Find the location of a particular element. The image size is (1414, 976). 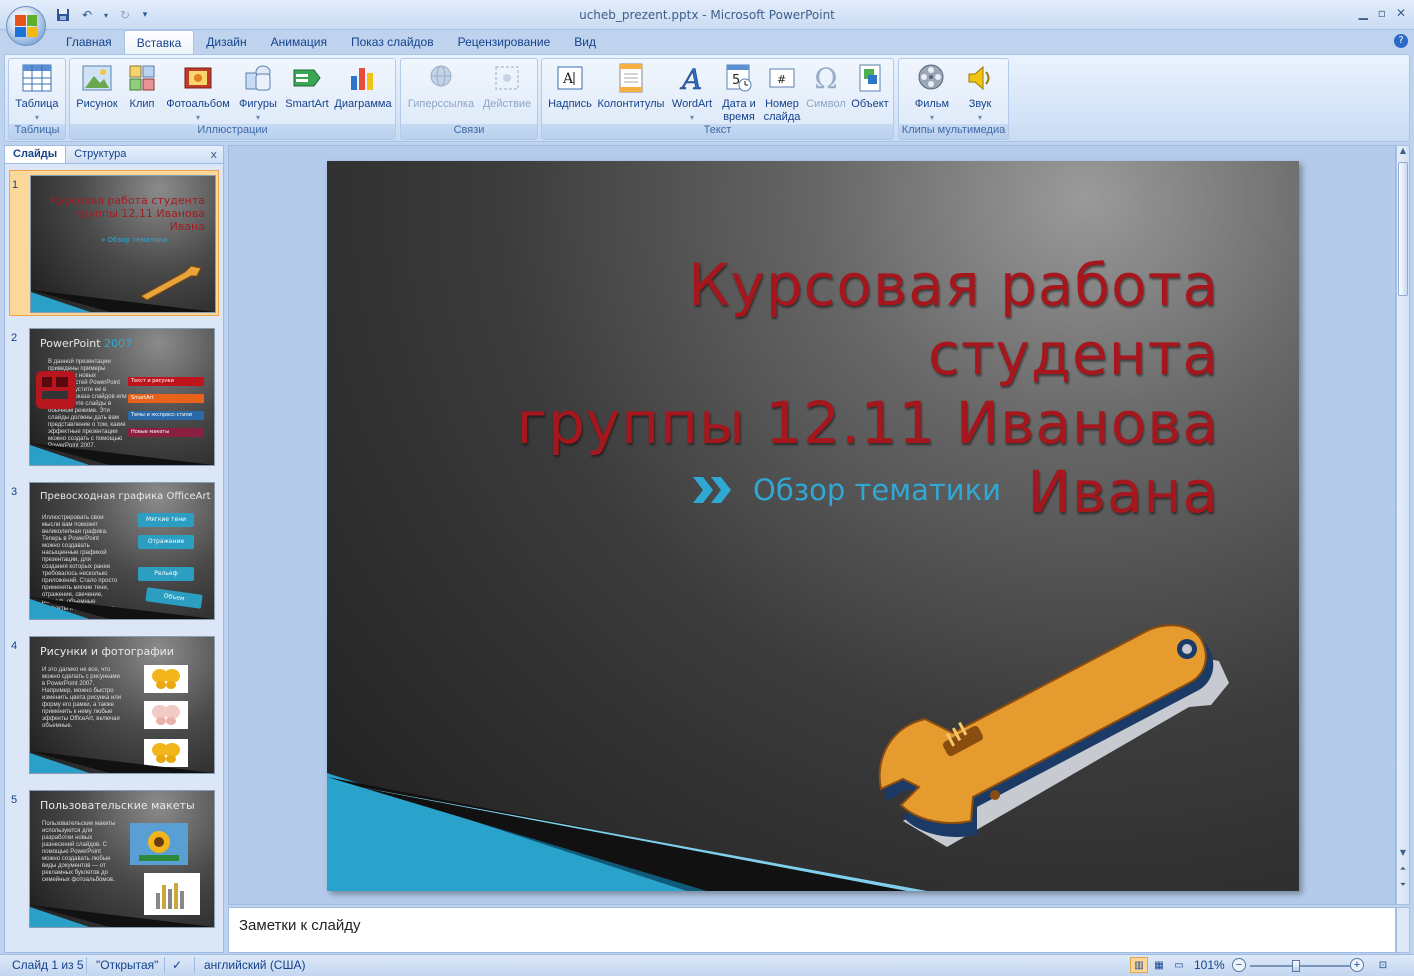

wordart-icon: A is located at coordinates (692, 78).